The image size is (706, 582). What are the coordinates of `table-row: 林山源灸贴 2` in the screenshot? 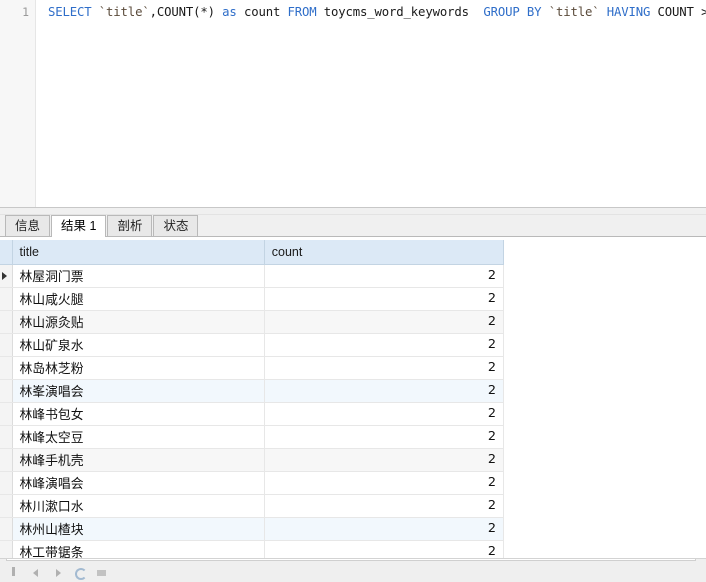 It's located at (252, 322).